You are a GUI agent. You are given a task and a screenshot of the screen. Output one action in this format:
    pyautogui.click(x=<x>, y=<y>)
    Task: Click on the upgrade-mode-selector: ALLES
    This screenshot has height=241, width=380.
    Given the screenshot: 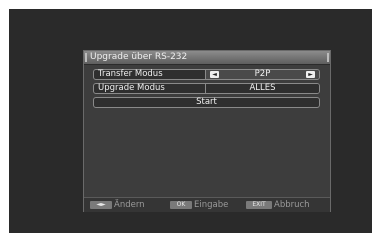 What is the action you would take?
    pyautogui.click(x=262, y=88)
    